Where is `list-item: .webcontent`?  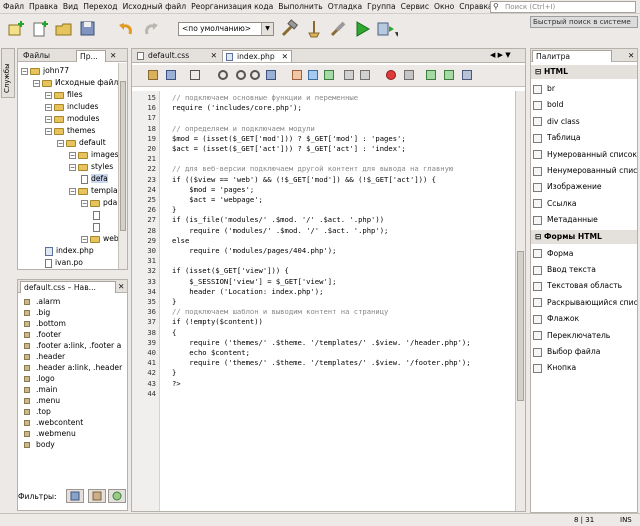 list-item: .webcontent is located at coordinates (53, 422).